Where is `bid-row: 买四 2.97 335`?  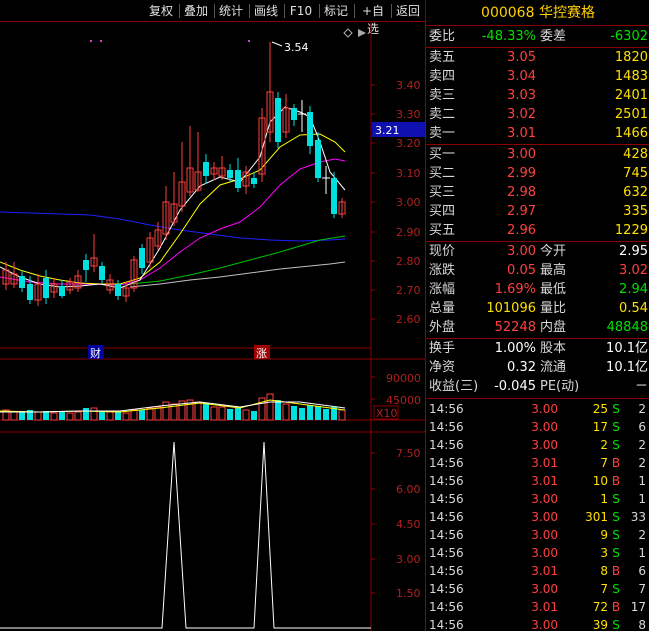 bid-row: 买四 2.97 335 is located at coordinates (537, 212).